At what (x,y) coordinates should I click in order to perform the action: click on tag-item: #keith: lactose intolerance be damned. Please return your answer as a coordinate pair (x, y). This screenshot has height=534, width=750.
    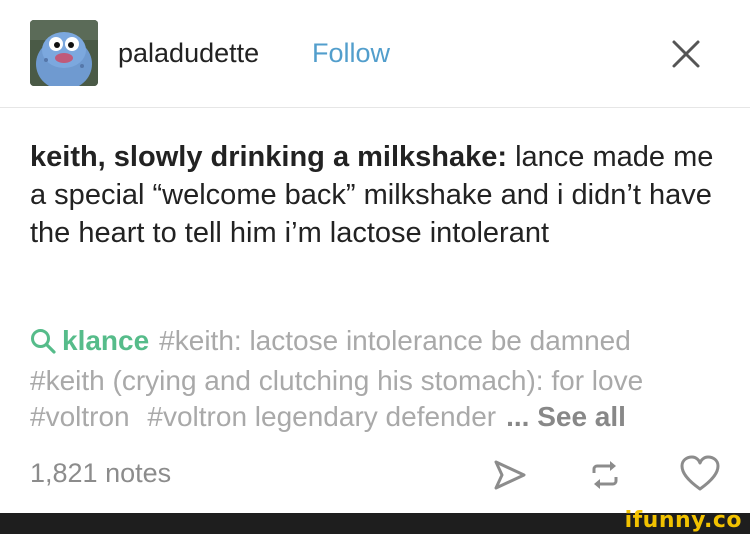
    Looking at the image, I should click on (395, 340).